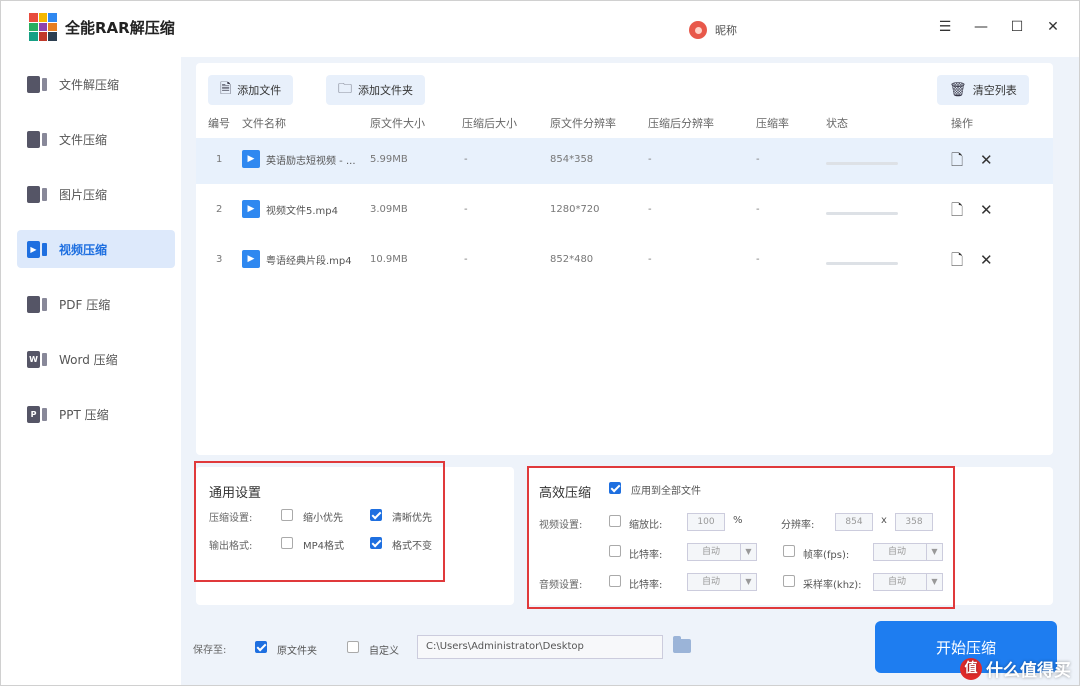 This screenshot has height=686, width=1080. I want to click on resolution-x-label: x, so click(884, 520).